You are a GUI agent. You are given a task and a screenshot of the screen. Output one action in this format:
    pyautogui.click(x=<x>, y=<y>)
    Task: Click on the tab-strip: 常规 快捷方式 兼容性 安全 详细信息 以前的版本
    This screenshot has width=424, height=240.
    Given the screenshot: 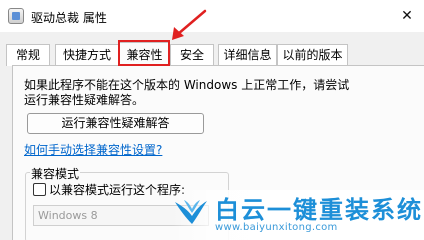 What is the action you would take?
    pyautogui.click(x=212, y=54)
    